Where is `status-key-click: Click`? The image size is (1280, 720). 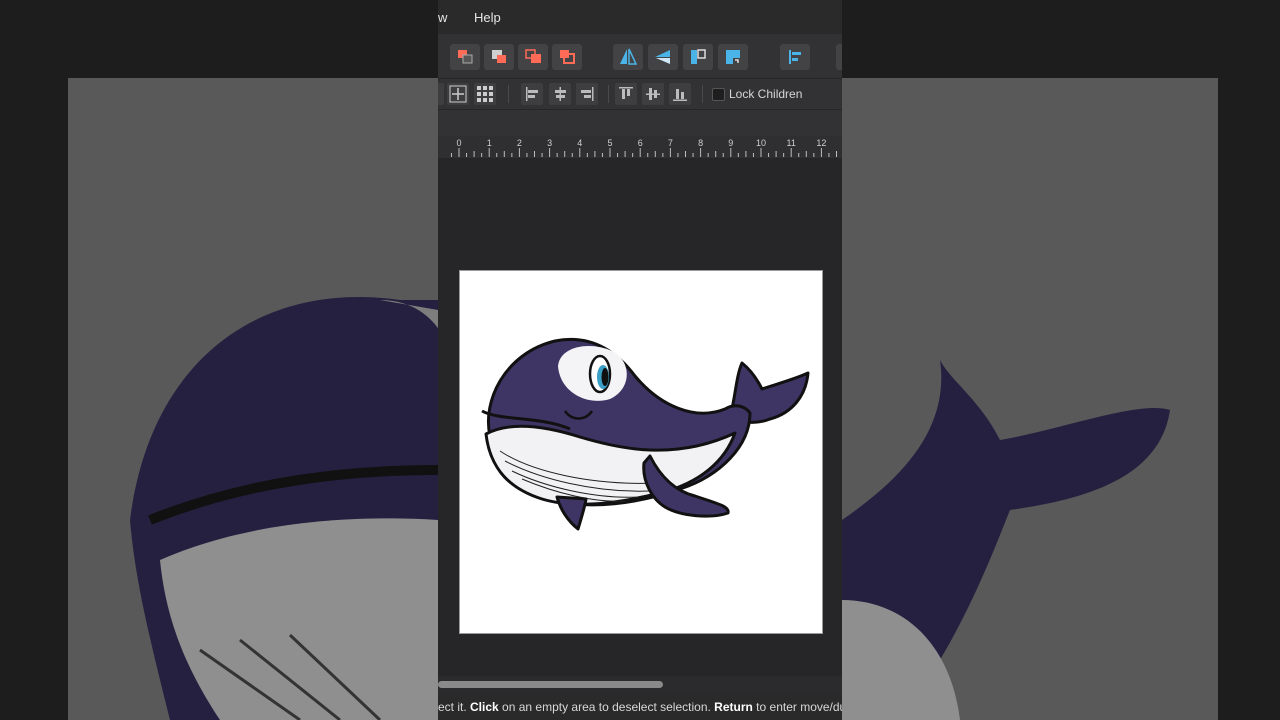 status-key-click: Click is located at coordinates (484, 707).